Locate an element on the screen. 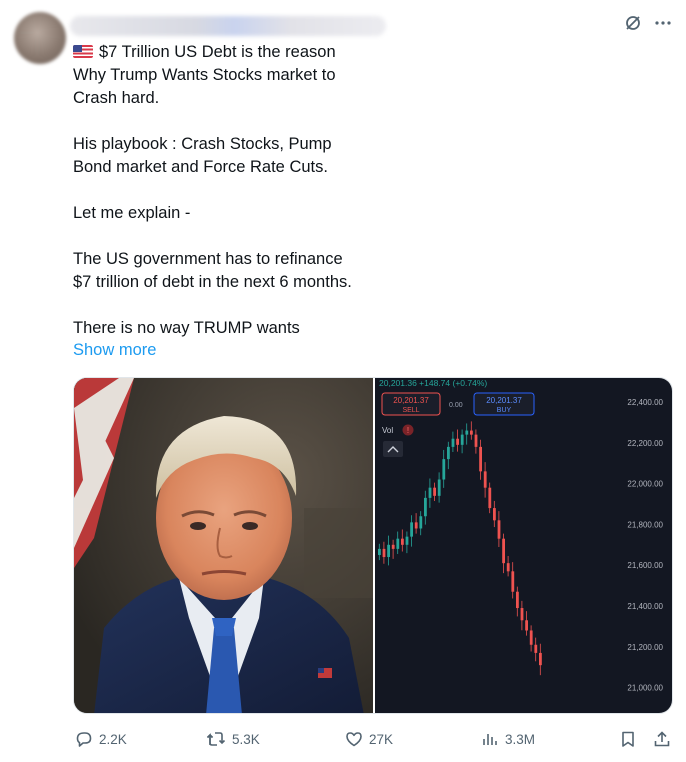 The width and height of the screenshot is (686, 762). repost-icon is located at coordinates (216, 739).